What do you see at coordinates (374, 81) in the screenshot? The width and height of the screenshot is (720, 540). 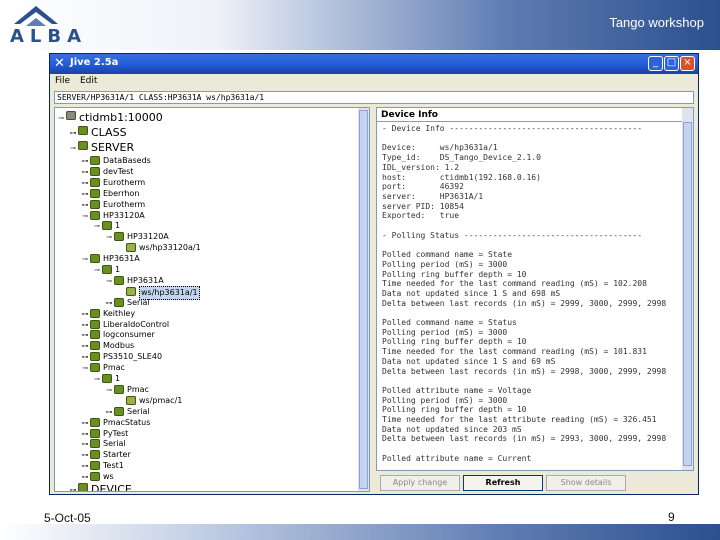 I see `menubar: File Edit` at bounding box center [374, 81].